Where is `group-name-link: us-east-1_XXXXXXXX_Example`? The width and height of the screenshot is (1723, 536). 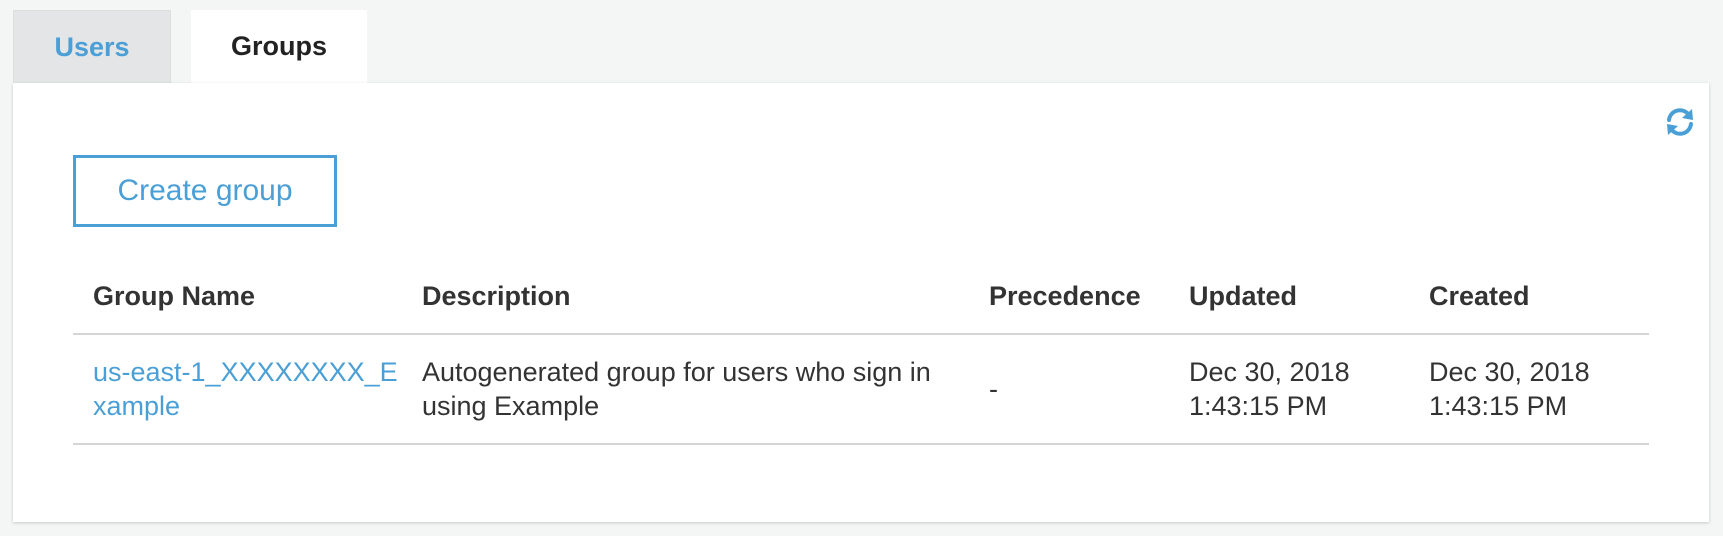 group-name-link: us-east-1_XXXXXXXX_Example is located at coordinates (248, 389).